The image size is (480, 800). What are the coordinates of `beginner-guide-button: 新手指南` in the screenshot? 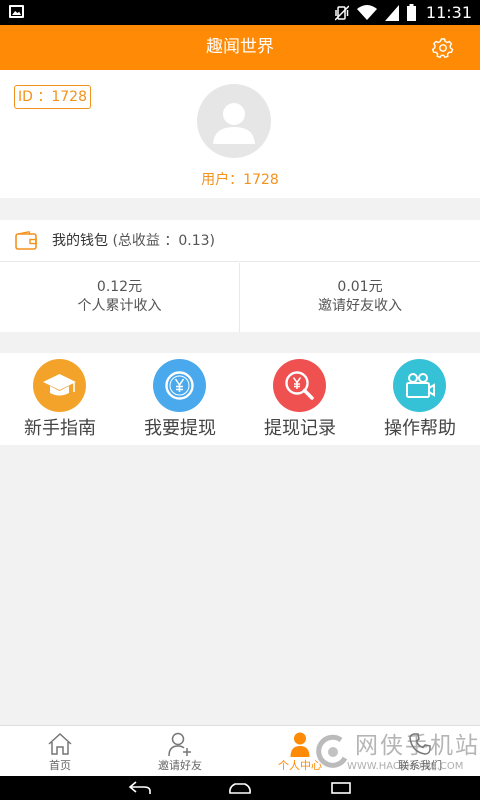 It's located at (60, 399).